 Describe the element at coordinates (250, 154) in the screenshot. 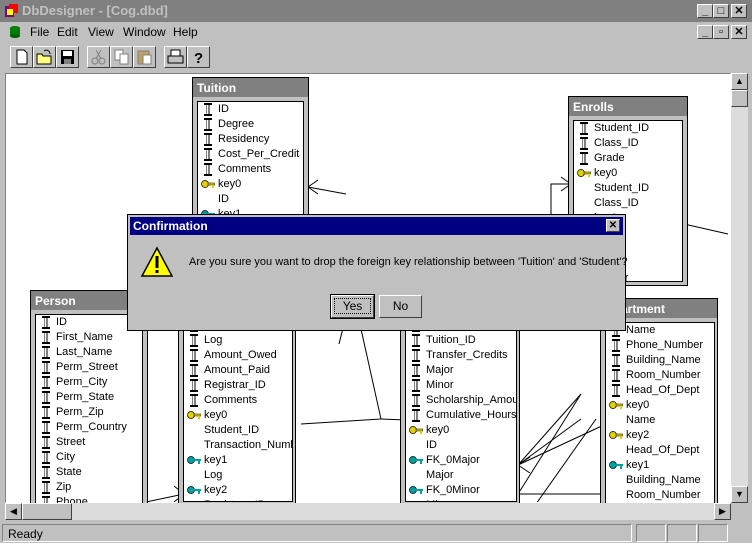

I see `table-column-row: Cost_Per_Credit` at that location.